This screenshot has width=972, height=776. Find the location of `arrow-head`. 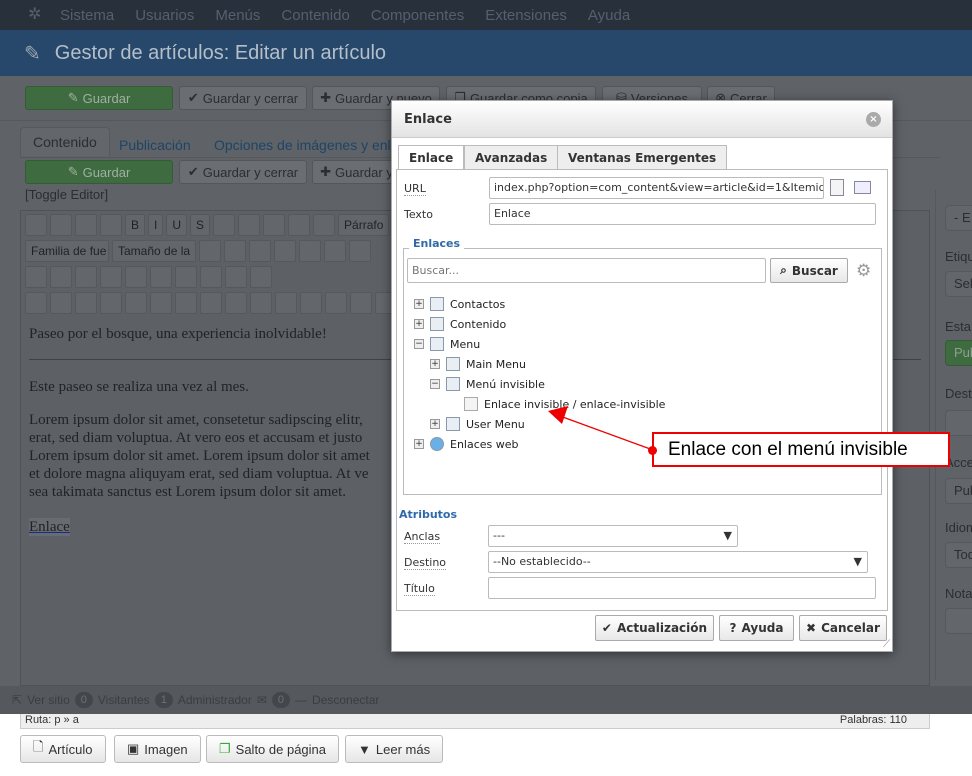

arrow-head is located at coordinates (558, 415).